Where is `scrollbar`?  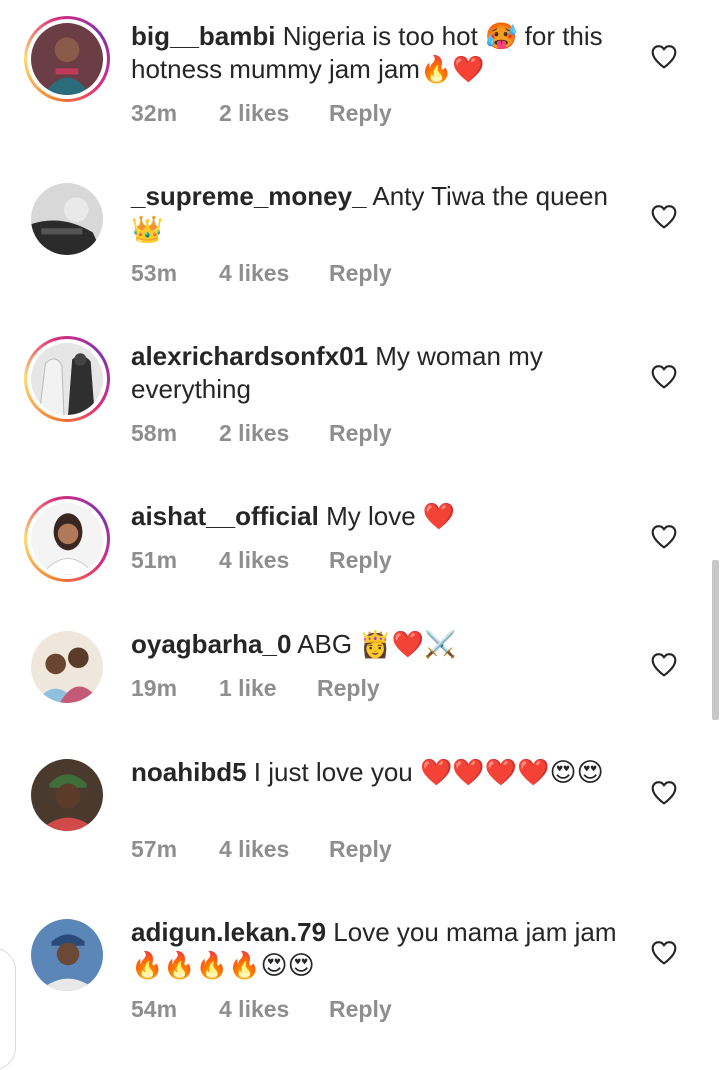
scrollbar is located at coordinates (715, 640).